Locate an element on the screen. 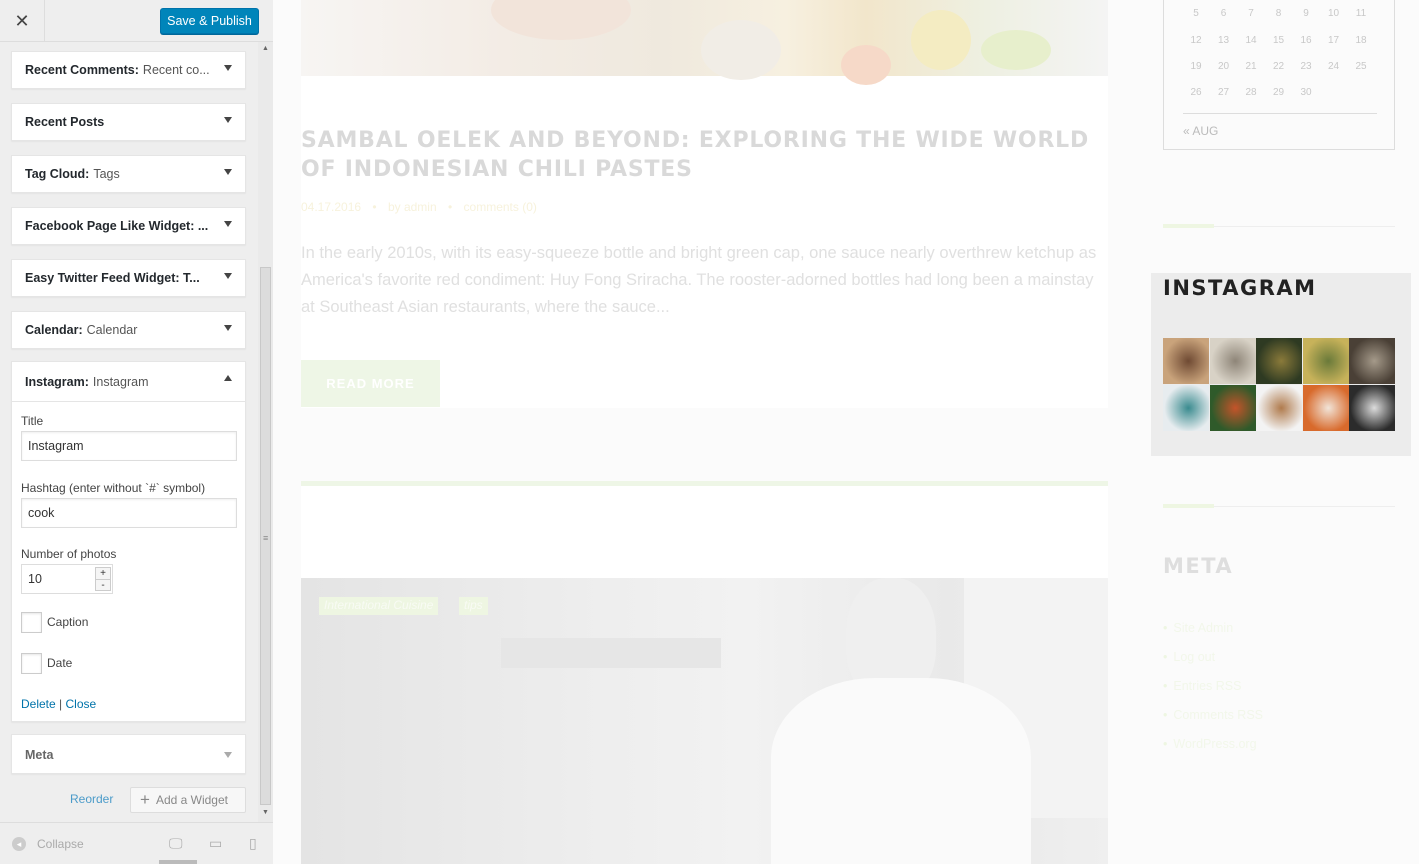 This screenshot has width=1419, height=864. collapse-button: Collapse is located at coordinates (60, 844).